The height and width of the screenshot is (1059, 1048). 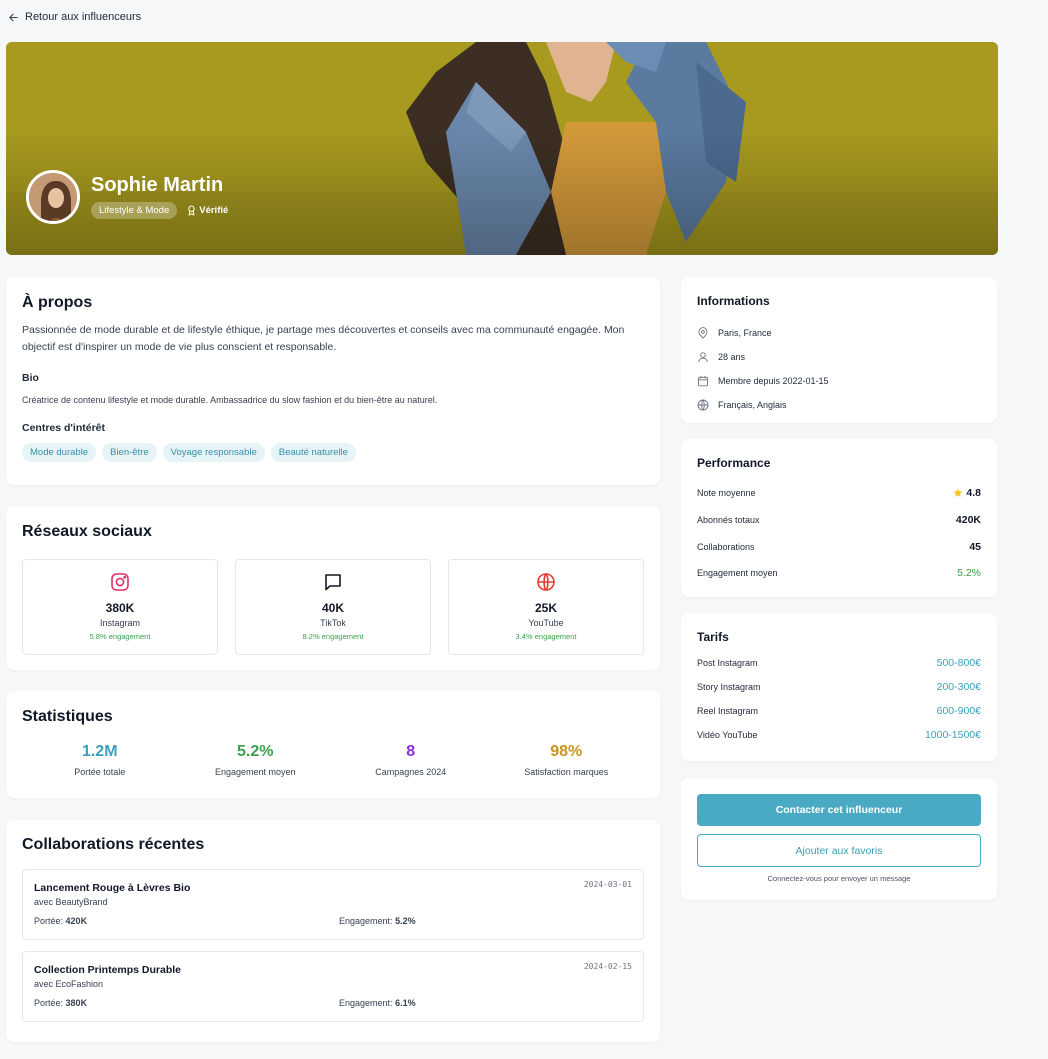 What do you see at coordinates (952, 735) in the screenshot?
I see `price-value: 1000-1500€` at bounding box center [952, 735].